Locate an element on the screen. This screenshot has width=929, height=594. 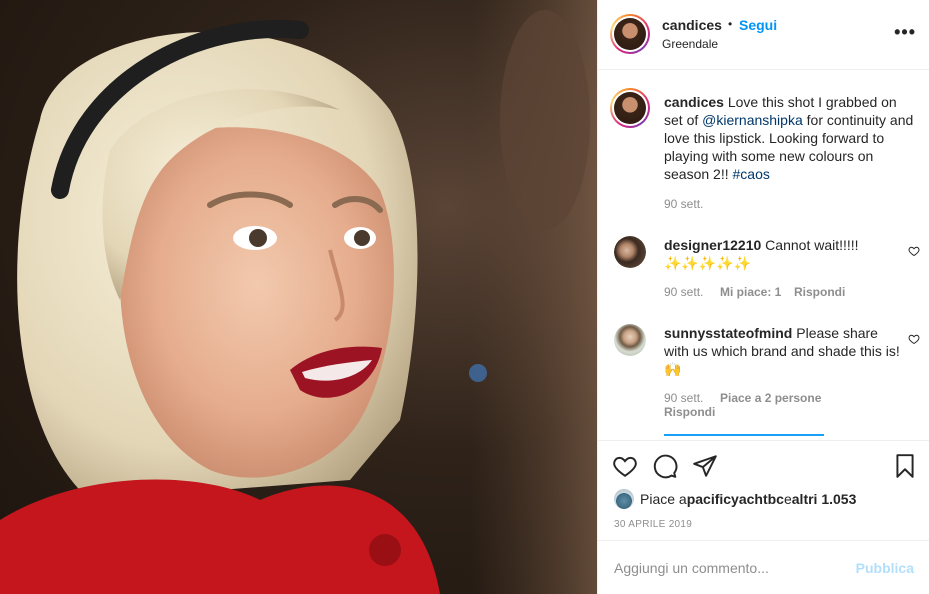
likes-summary: Piace a pacificyachtbc e altri 1.053 is located at coordinates (735, 499).